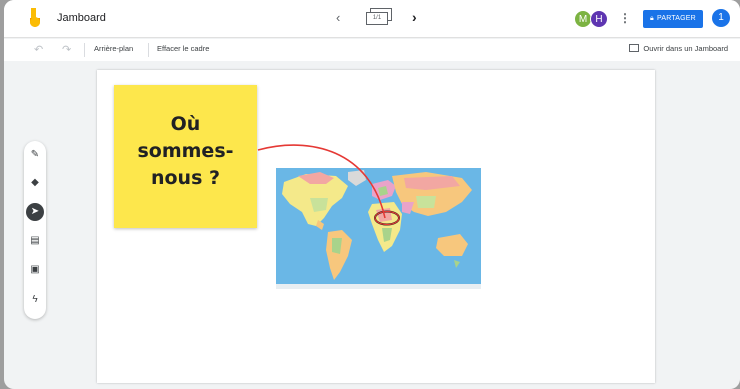 The height and width of the screenshot is (389, 740). Describe the element at coordinates (185, 151) in the screenshot. I see `sticky-note-line: sommes-` at that location.